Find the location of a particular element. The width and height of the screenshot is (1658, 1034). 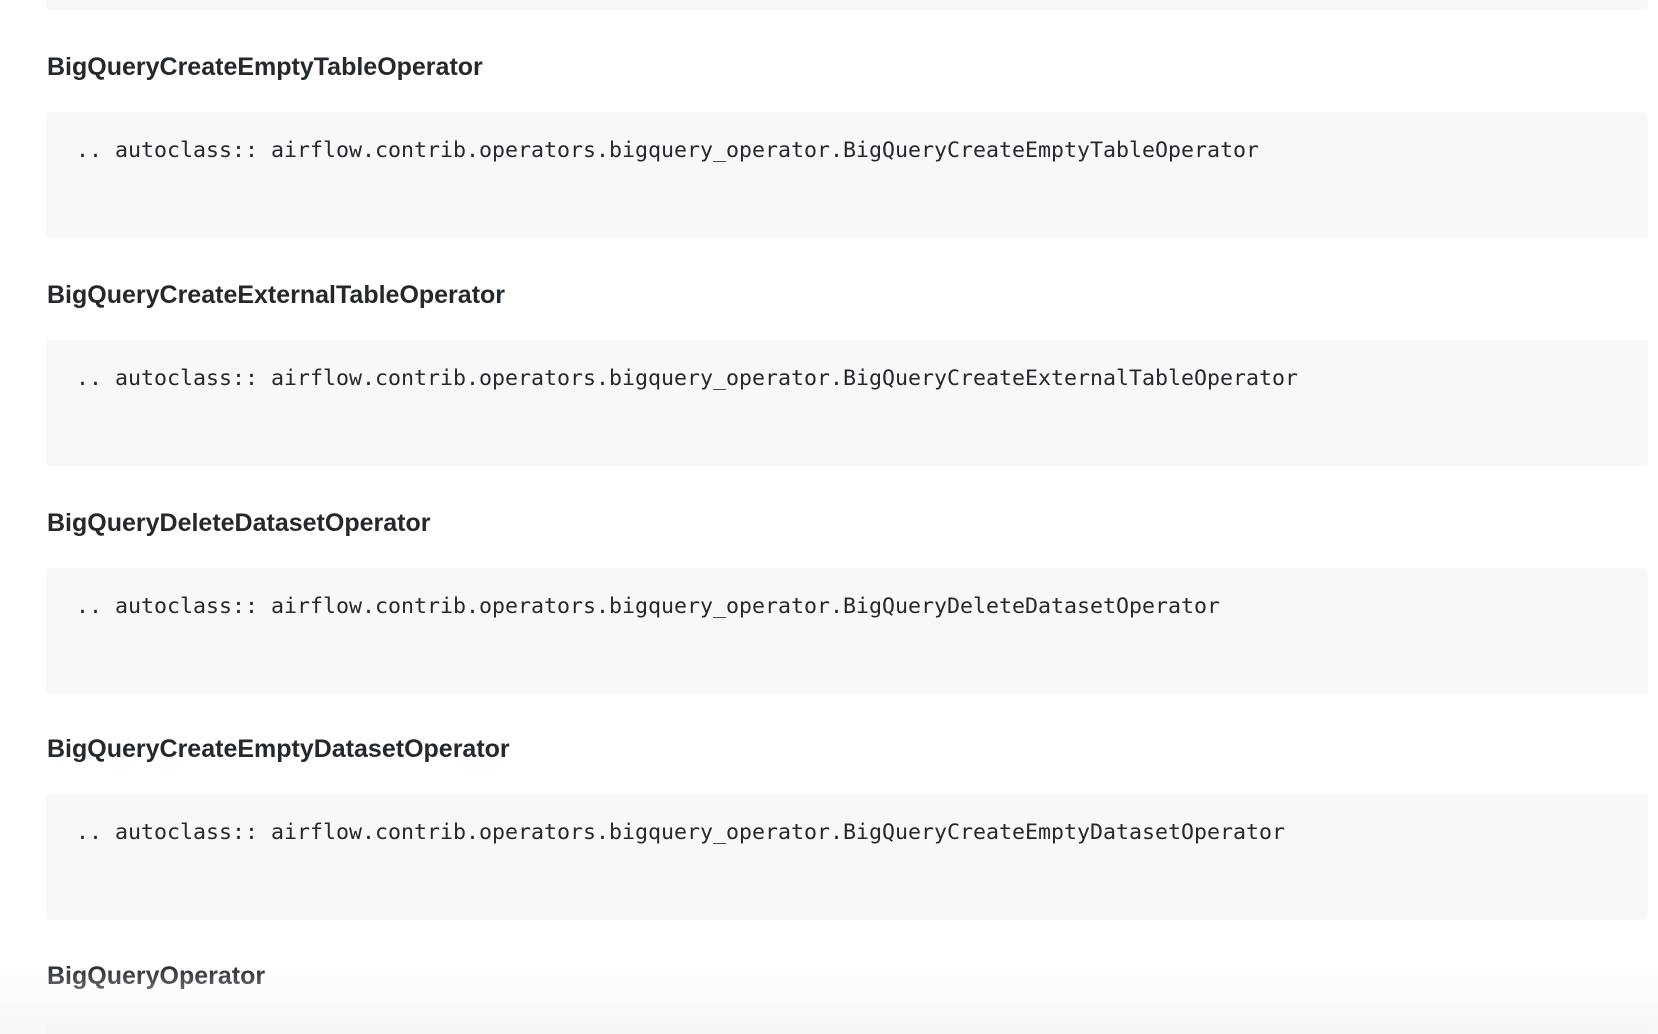

heading-delete-dataset-operator: BigQueryDeleteDatasetOperator is located at coordinates (239, 523).